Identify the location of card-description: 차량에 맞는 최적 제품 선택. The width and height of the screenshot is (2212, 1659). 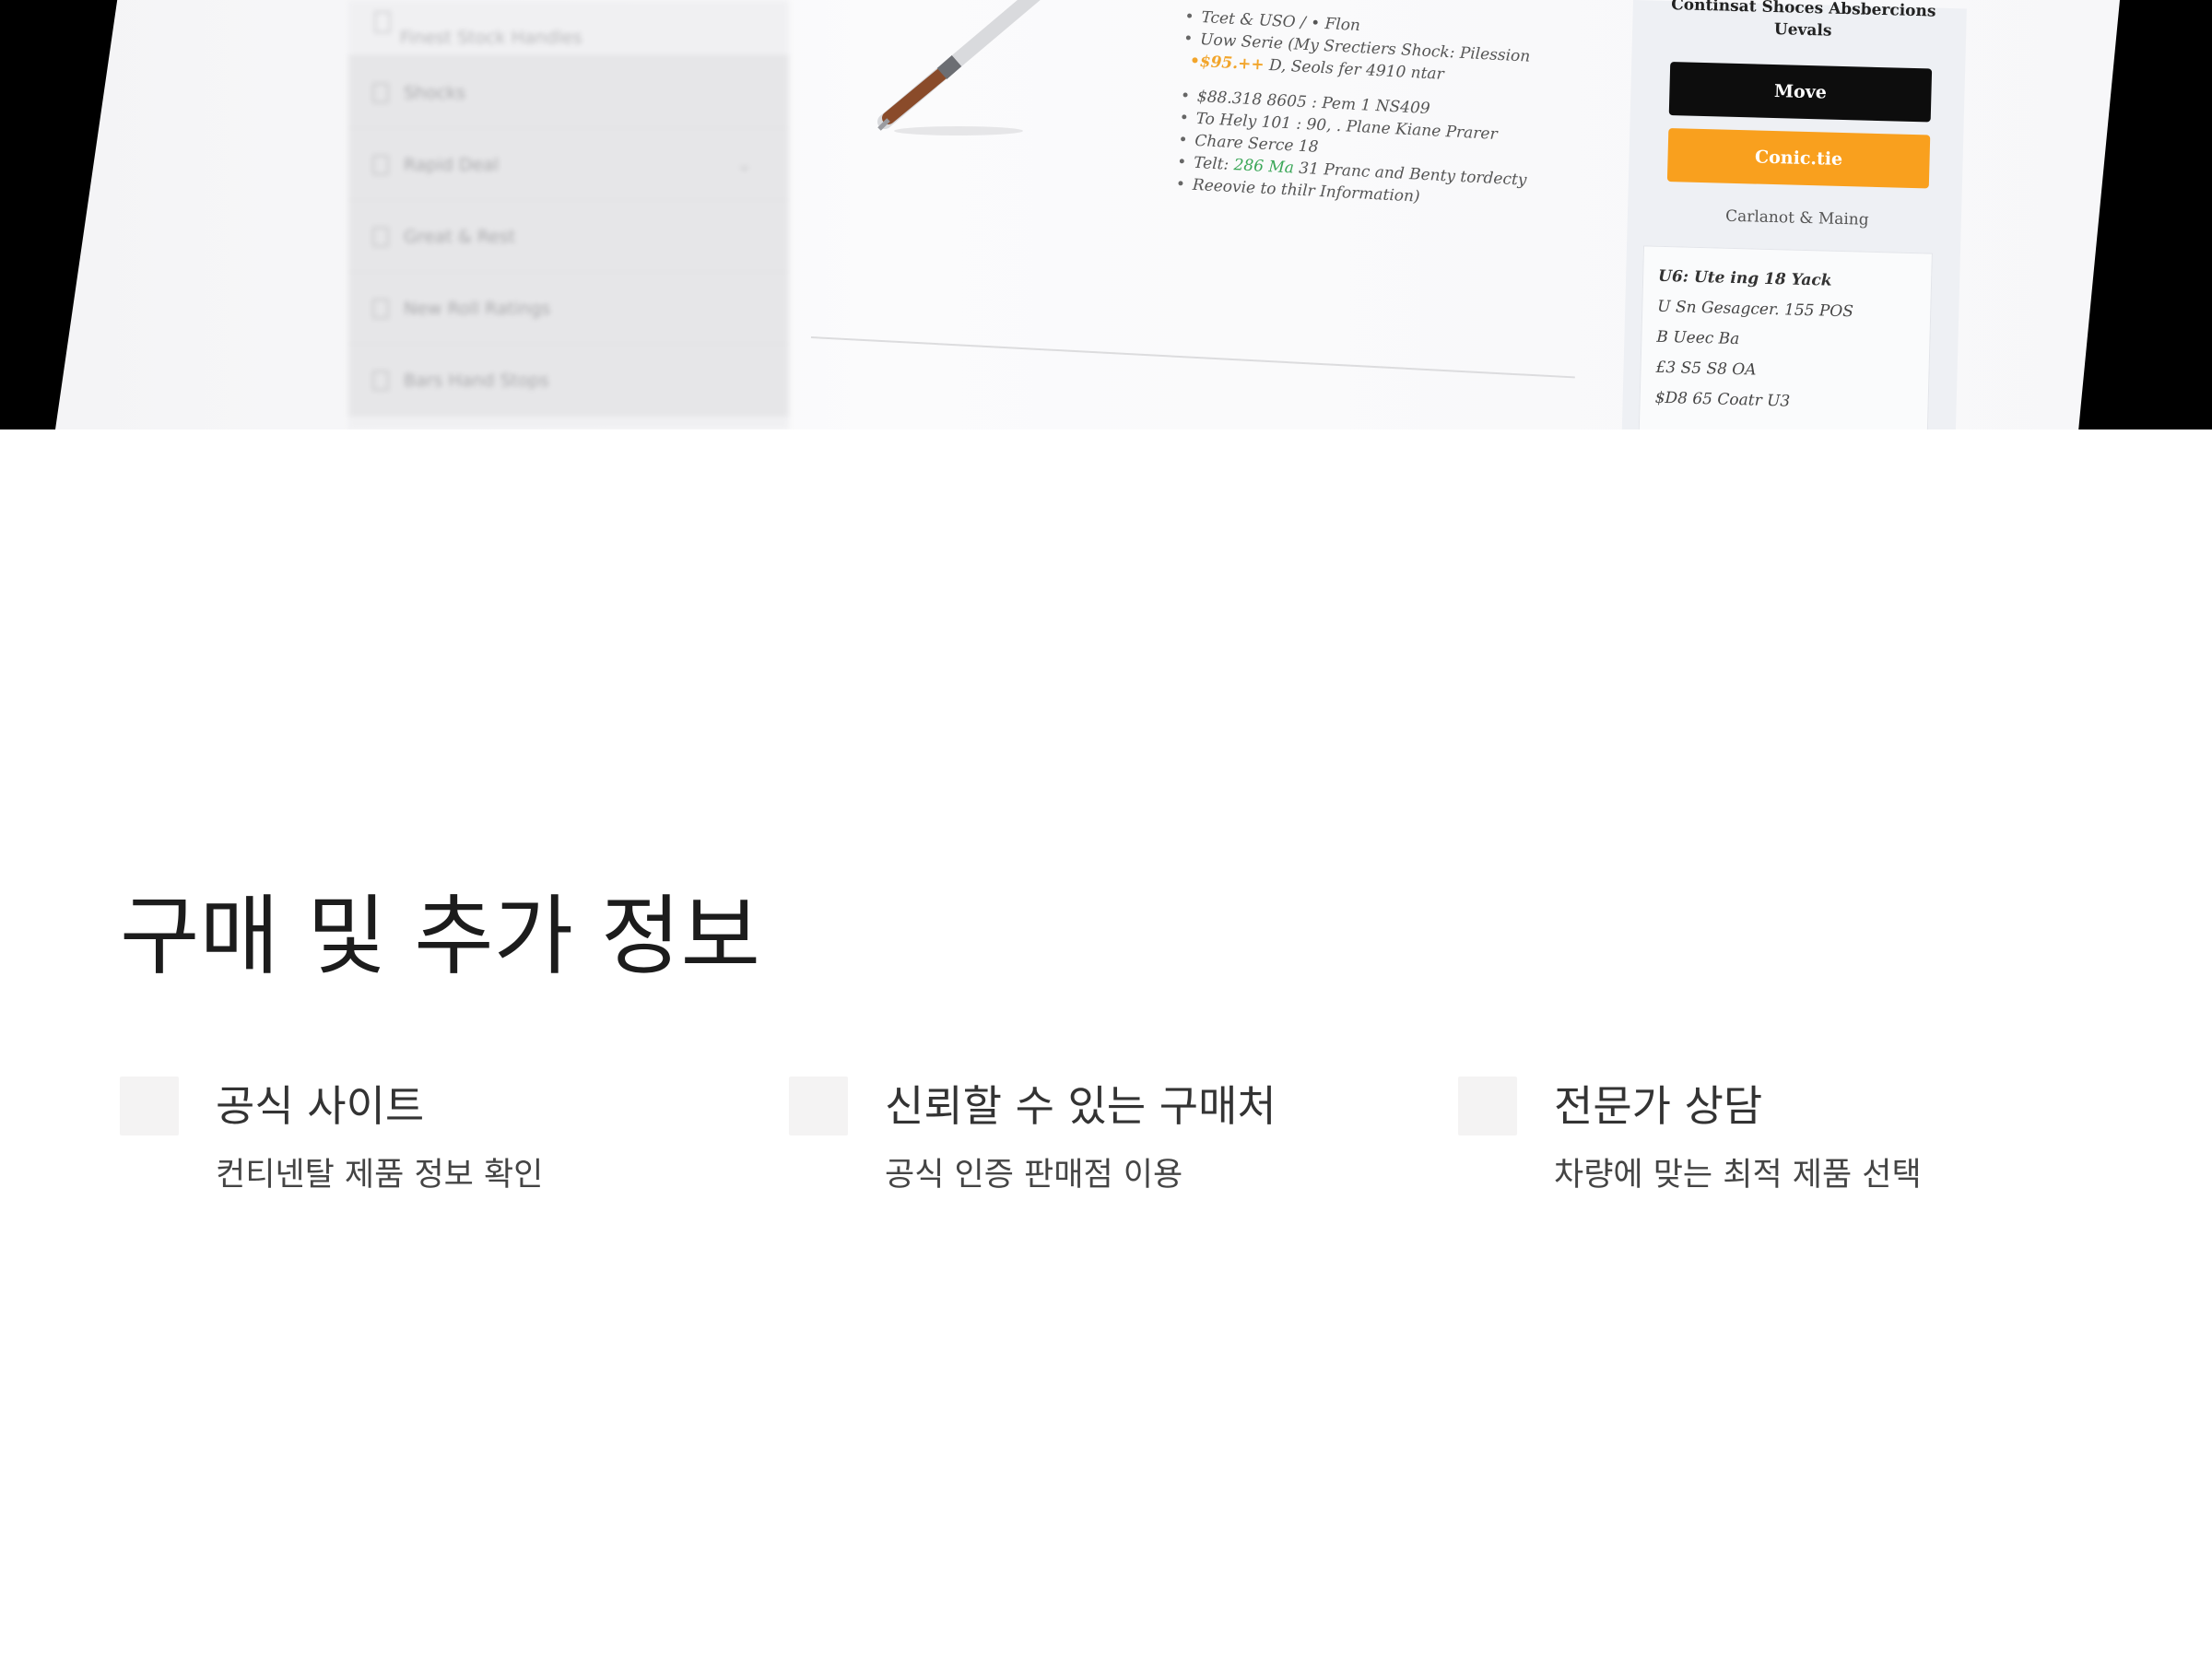
(1738, 1175).